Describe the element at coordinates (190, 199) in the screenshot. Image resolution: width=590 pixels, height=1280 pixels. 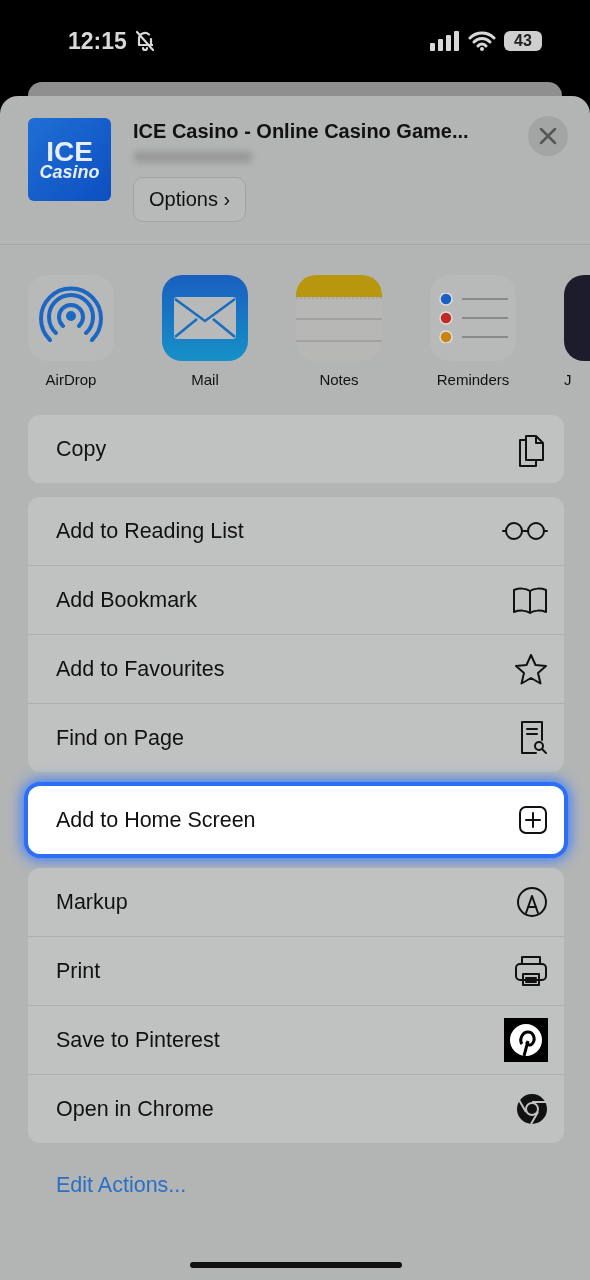
I see `options-button: Options ›` at that location.